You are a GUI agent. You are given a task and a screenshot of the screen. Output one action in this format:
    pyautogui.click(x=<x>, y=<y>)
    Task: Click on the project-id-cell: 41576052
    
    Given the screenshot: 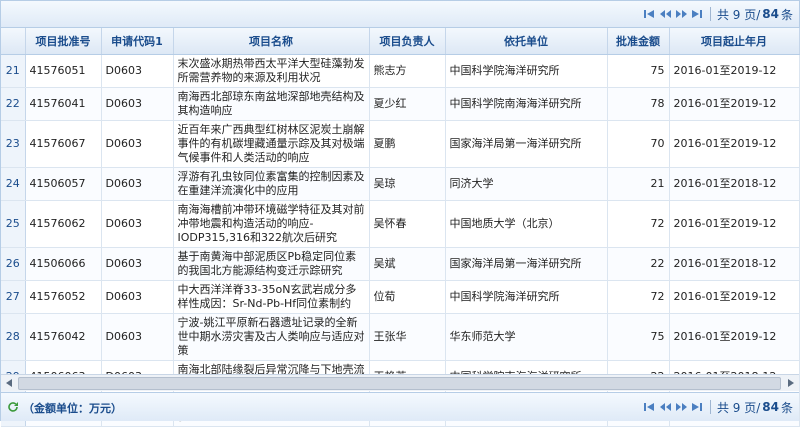 What is the action you would take?
    pyautogui.click(x=63, y=297)
    